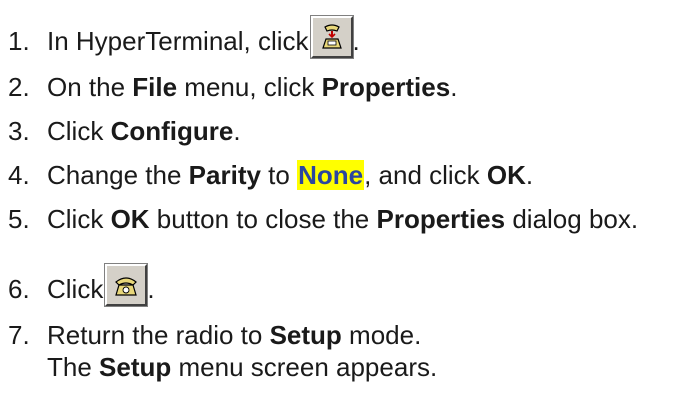 Image resolution: width=694 pixels, height=400 pixels. What do you see at coordinates (19, 41) in the screenshot?
I see `step-number: 1.` at bounding box center [19, 41].